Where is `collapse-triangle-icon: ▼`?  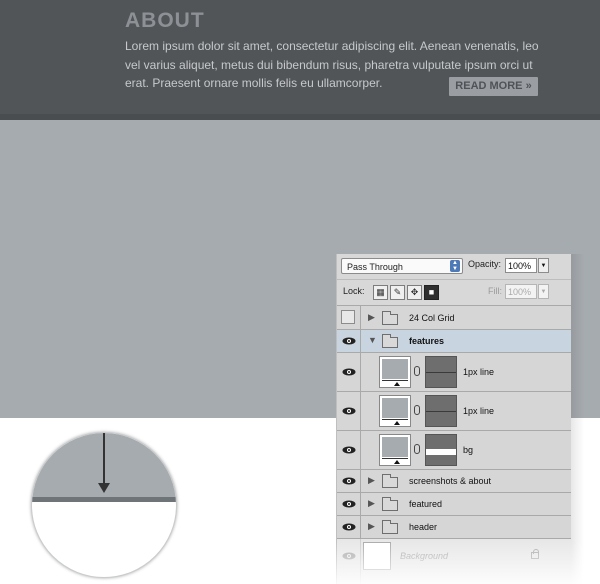 collapse-triangle-icon: ▼ is located at coordinates (372, 340).